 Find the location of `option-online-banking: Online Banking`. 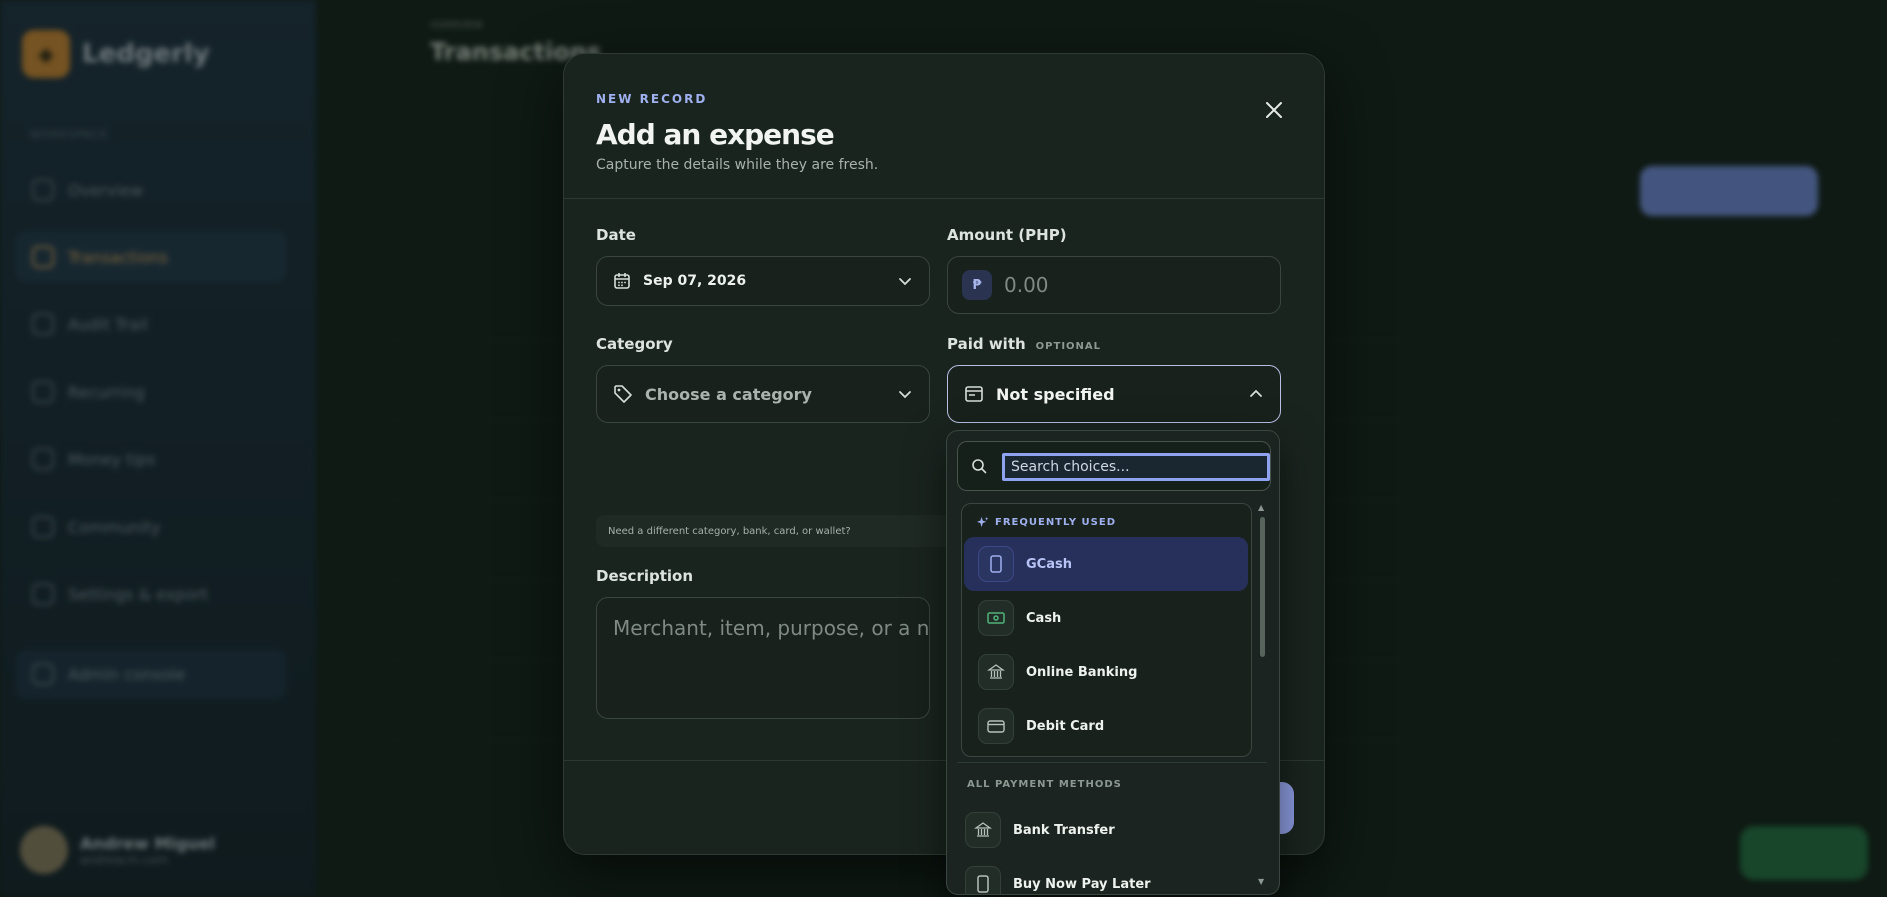

option-online-banking: Online Banking is located at coordinates (1106, 672).